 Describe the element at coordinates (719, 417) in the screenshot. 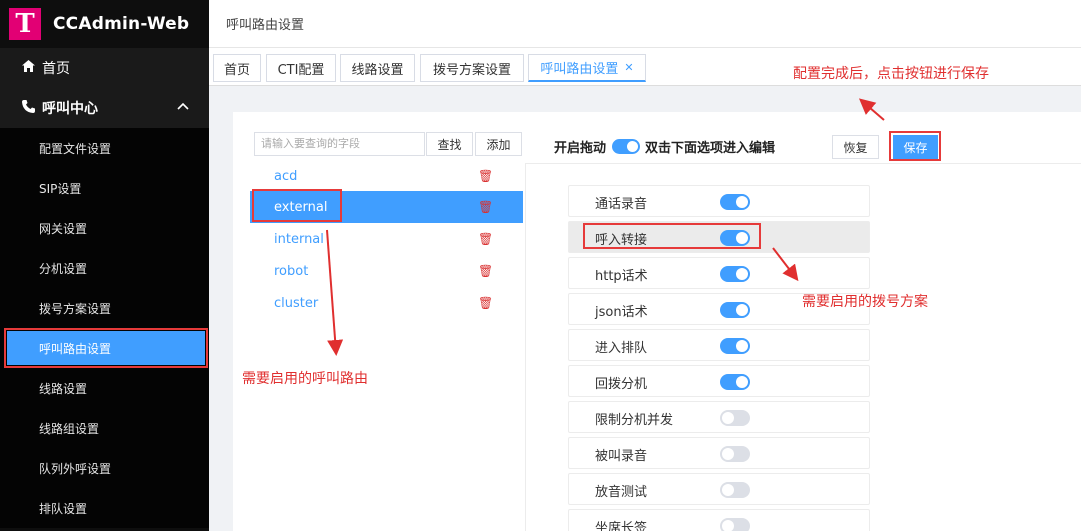

I see `option-item: 限制分机并发` at that location.